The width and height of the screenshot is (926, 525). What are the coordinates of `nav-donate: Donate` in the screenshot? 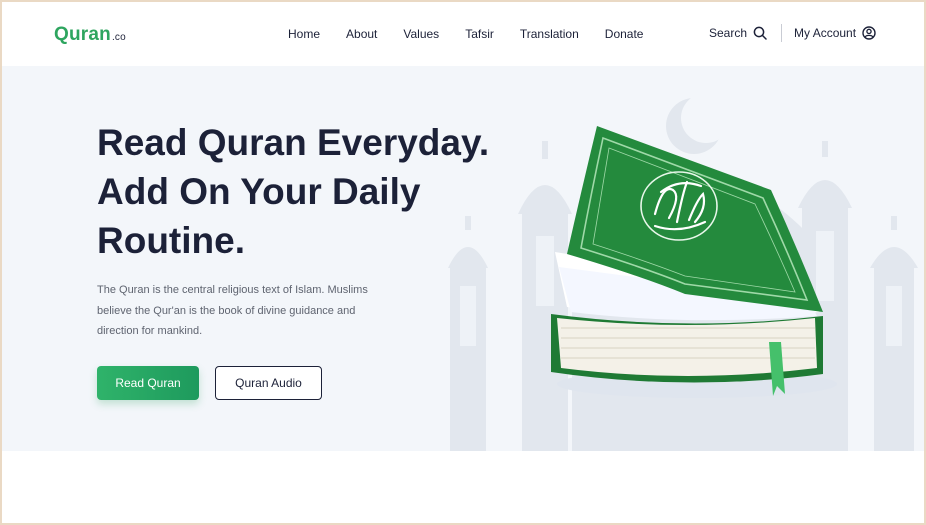 It's located at (624, 34).